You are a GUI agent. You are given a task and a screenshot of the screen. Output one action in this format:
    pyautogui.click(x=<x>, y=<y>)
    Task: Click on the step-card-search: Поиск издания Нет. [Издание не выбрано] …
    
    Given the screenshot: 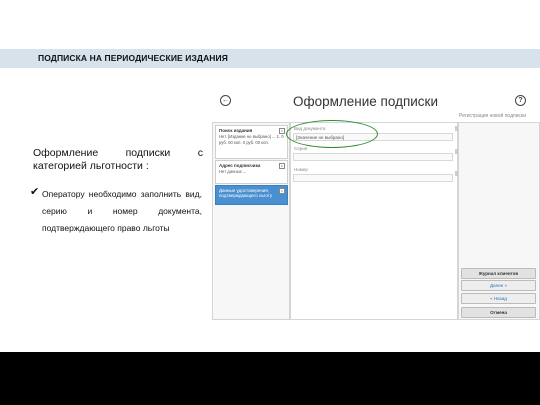 What is the action you would take?
    pyautogui.click(x=251, y=142)
    